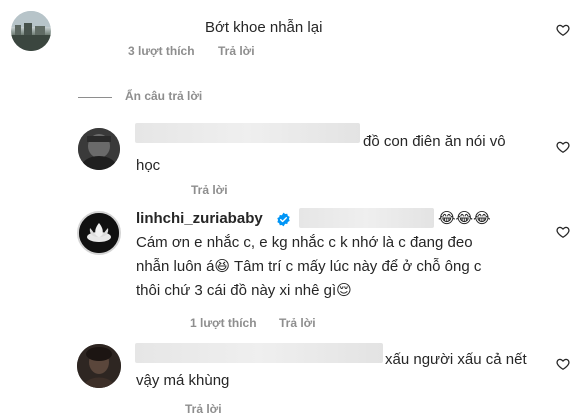 This screenshot has height=416, width=580. I want to click on comment-text: Bớt khoe nhẫn lại, so click(264, 27).